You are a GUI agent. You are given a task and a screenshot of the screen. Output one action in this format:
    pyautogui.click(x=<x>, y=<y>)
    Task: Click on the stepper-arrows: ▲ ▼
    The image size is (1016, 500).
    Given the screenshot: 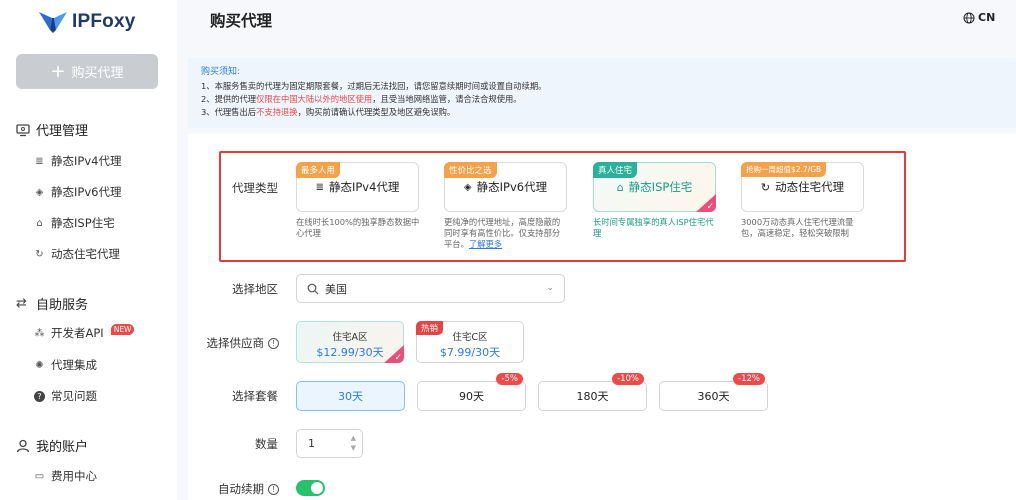 What is the action you would take?
    pyautogui.click(x=353, y=443)
    